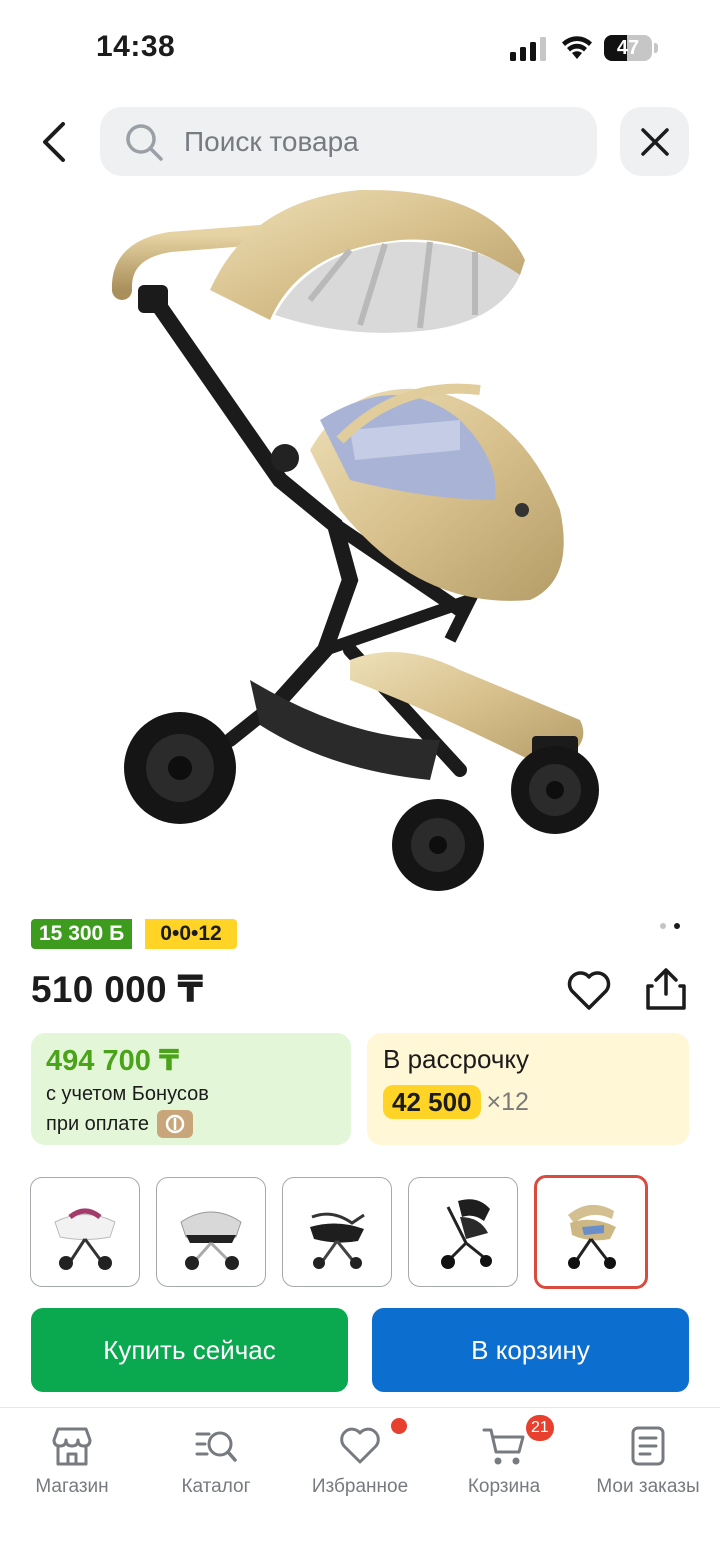 This screenshot has width=720, height=1561. What do you see at coordinates (589, 991) in the screenshot?
I see `favorite-heart-icon` at bounding box center [589, 991].